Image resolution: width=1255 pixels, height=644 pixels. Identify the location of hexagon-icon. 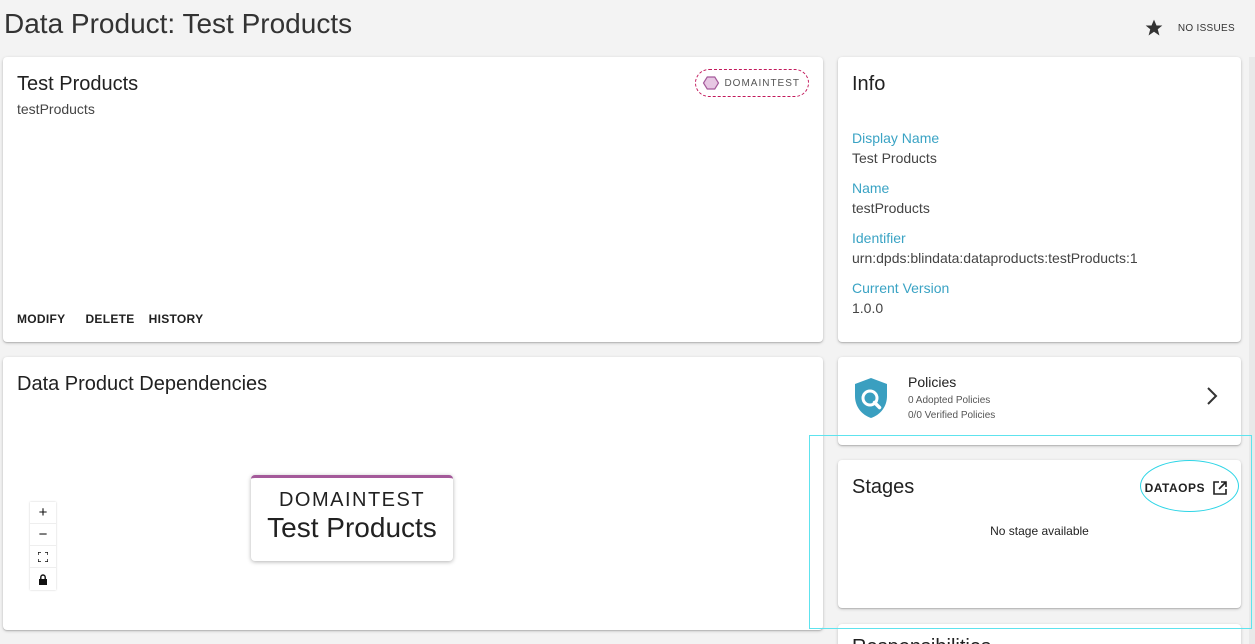
(711, 83).